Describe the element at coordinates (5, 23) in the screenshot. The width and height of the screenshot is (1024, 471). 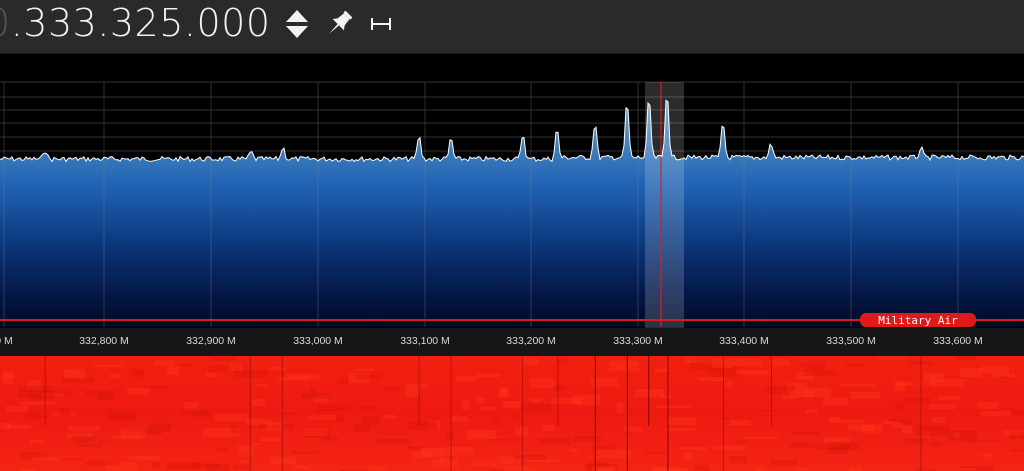
I see `frequency-dim-digit: 0` at that location.